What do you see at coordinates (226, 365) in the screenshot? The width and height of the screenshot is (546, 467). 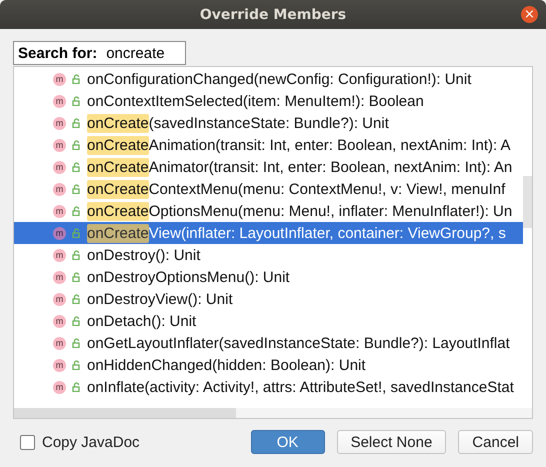 I see `member-signature: onHiddenChanged(hidden: Boolean): Unit` at bounding box center [226, 365].